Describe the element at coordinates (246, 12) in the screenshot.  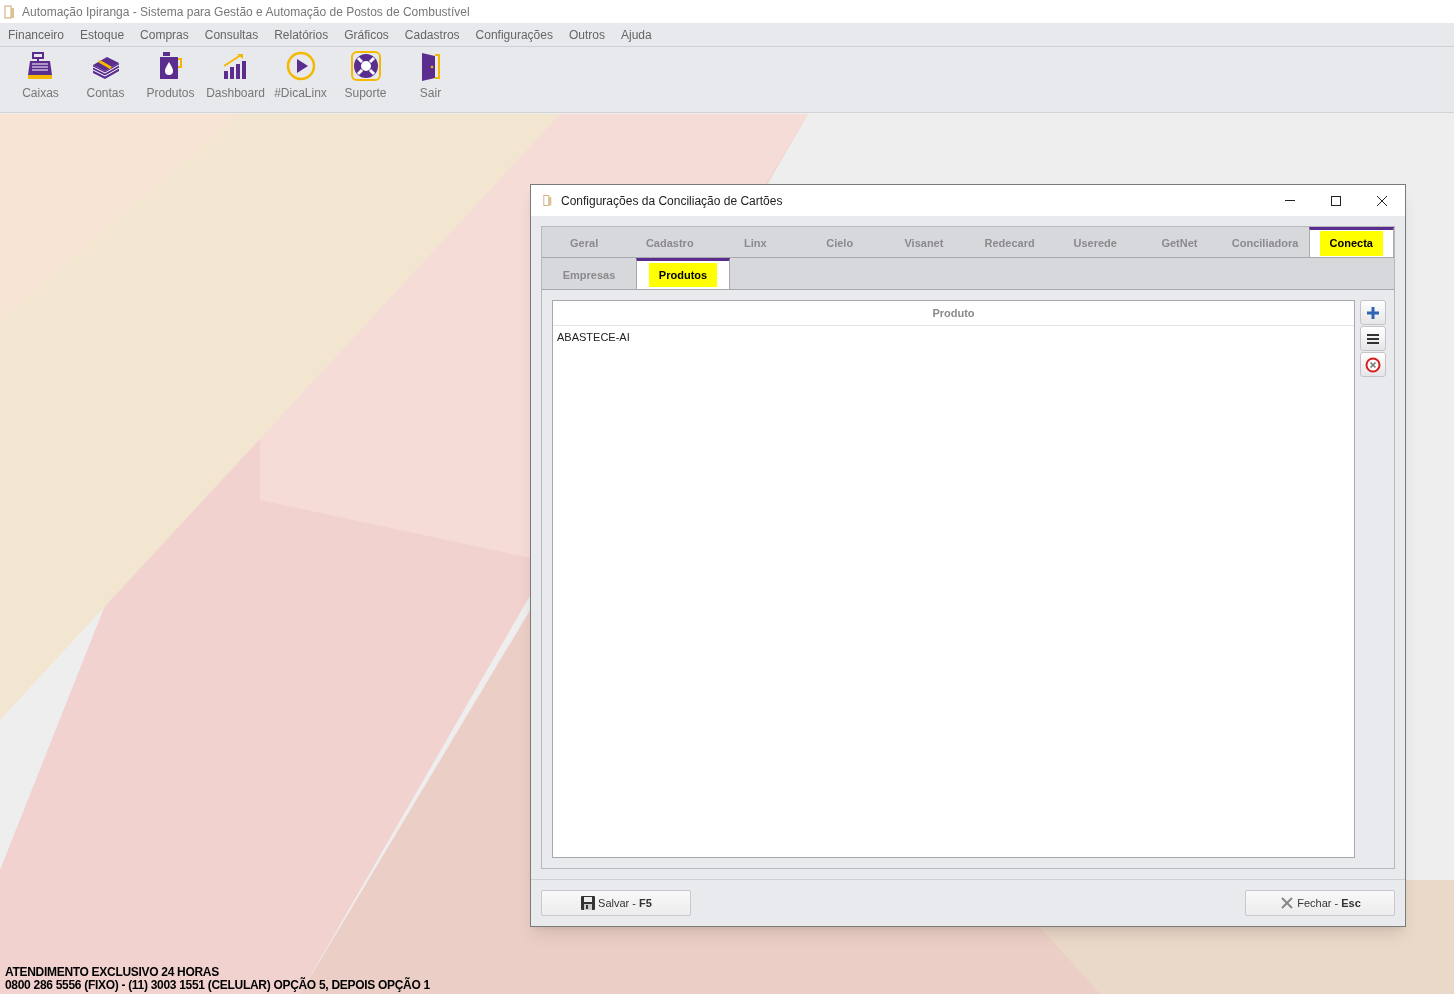
I see `window-title: Automação Ipiranga - Sistema para Gestão e Automação de Postos de Combustível` at that location.